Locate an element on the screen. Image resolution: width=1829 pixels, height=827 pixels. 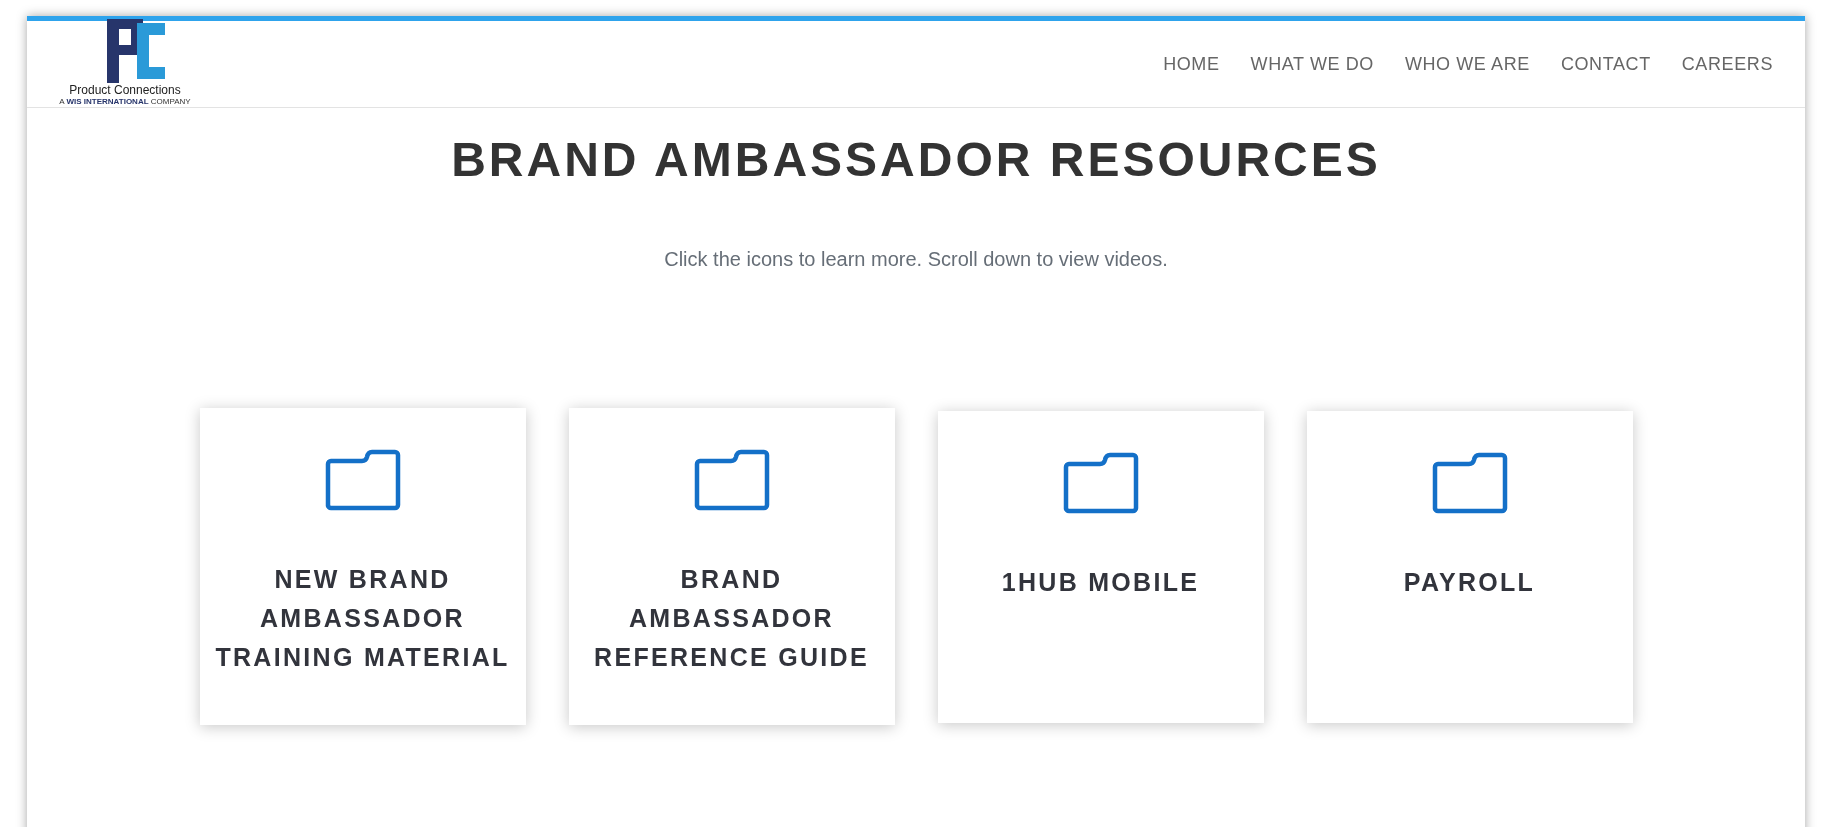
logo: Product Connections A WIS INTERNATIONAL COMPANY is located at coordinates (125, 63).